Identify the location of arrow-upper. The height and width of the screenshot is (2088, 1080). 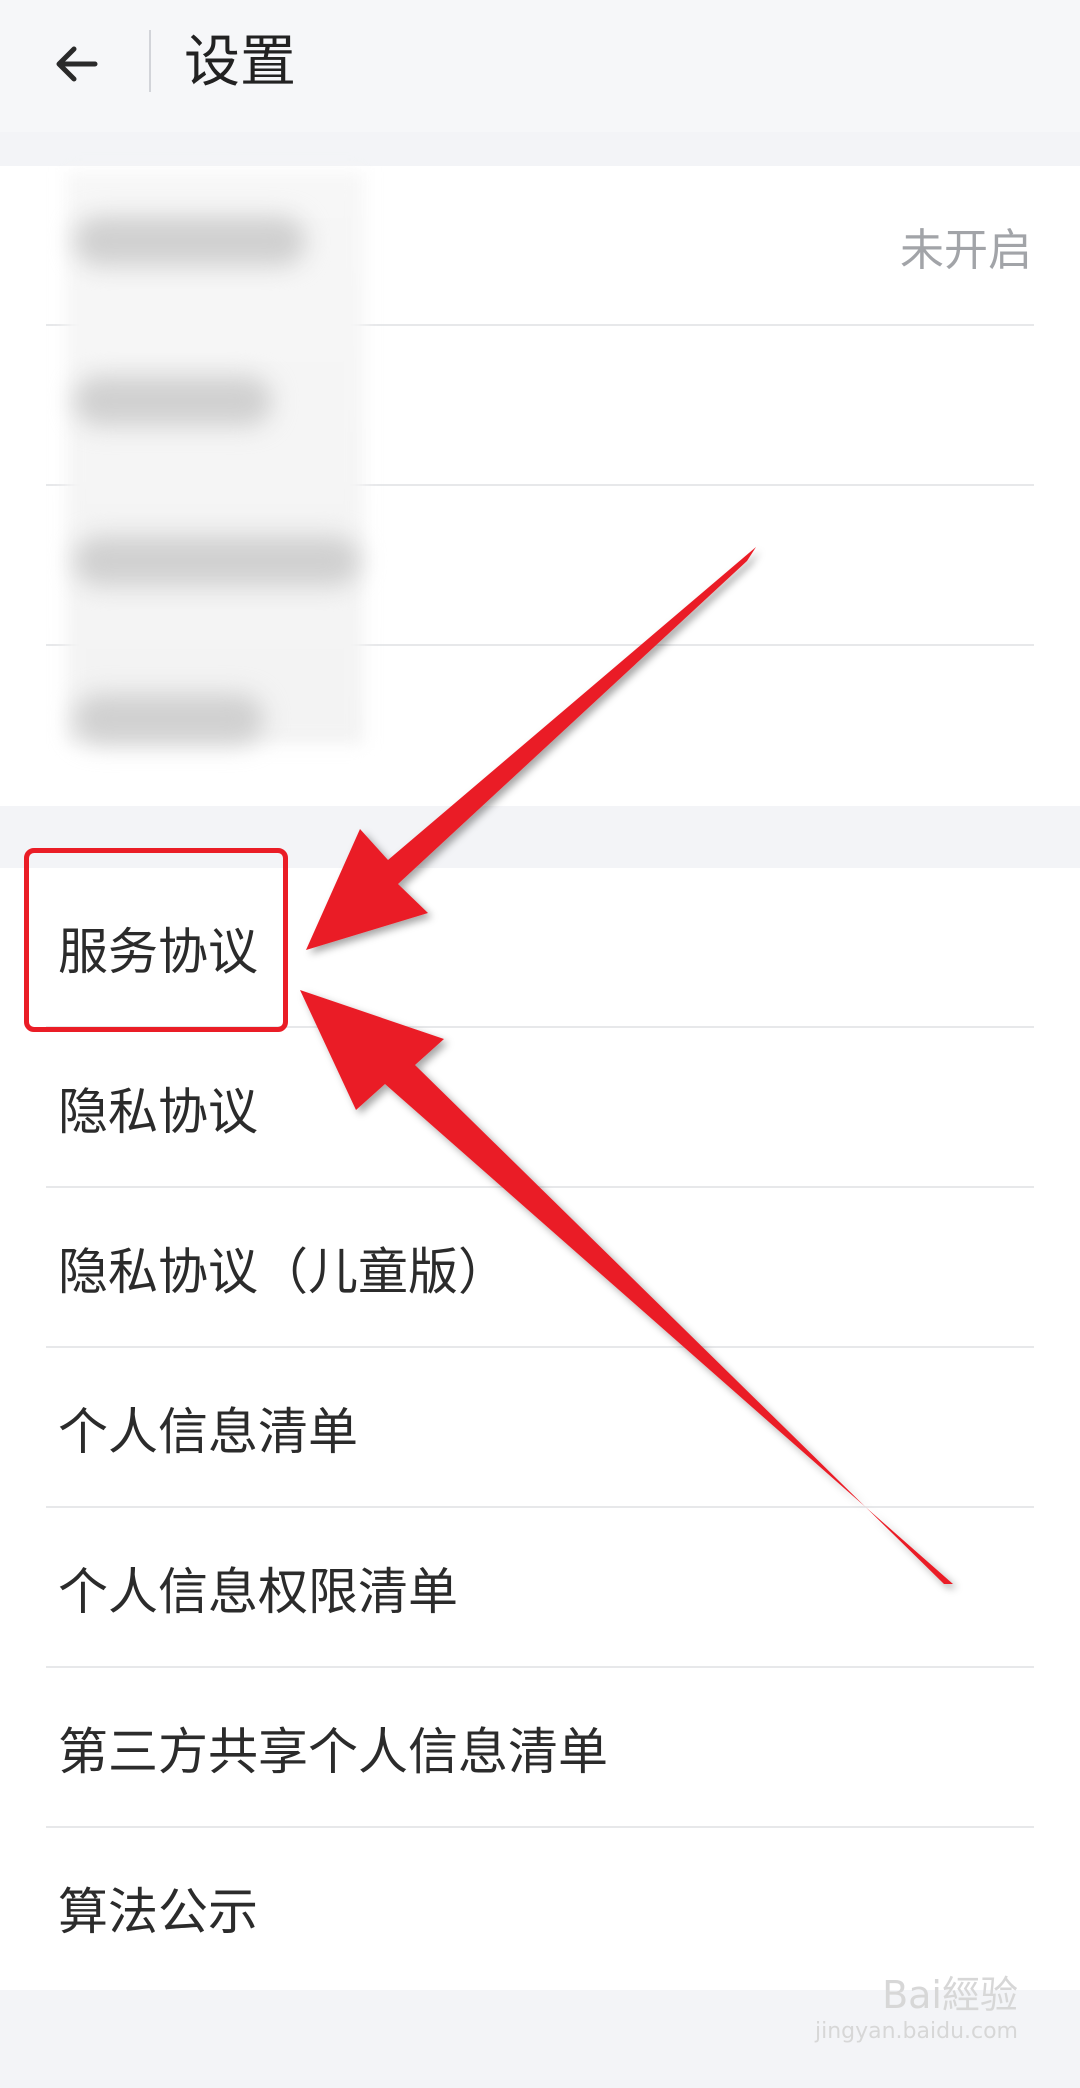
(531, 748).